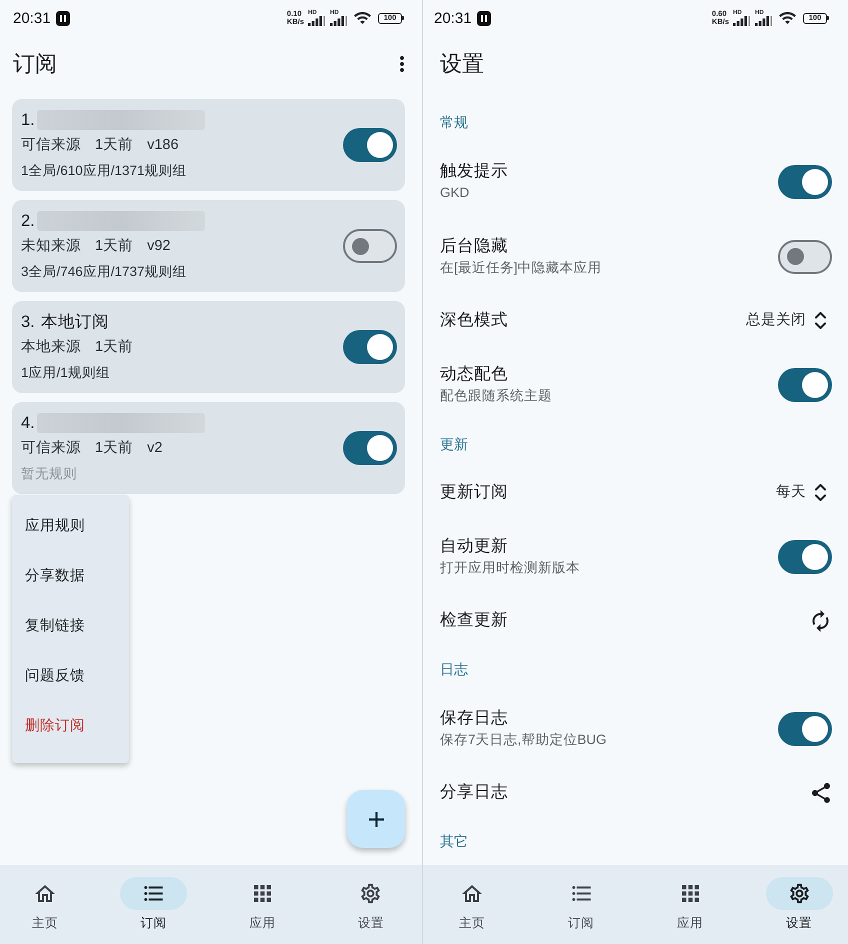 This screenshot has height=944, width=848. What do you see at coordinates (28, 322) in the screenshot?
I see `subscription-number: 3.` at bounding box center [28, 322].